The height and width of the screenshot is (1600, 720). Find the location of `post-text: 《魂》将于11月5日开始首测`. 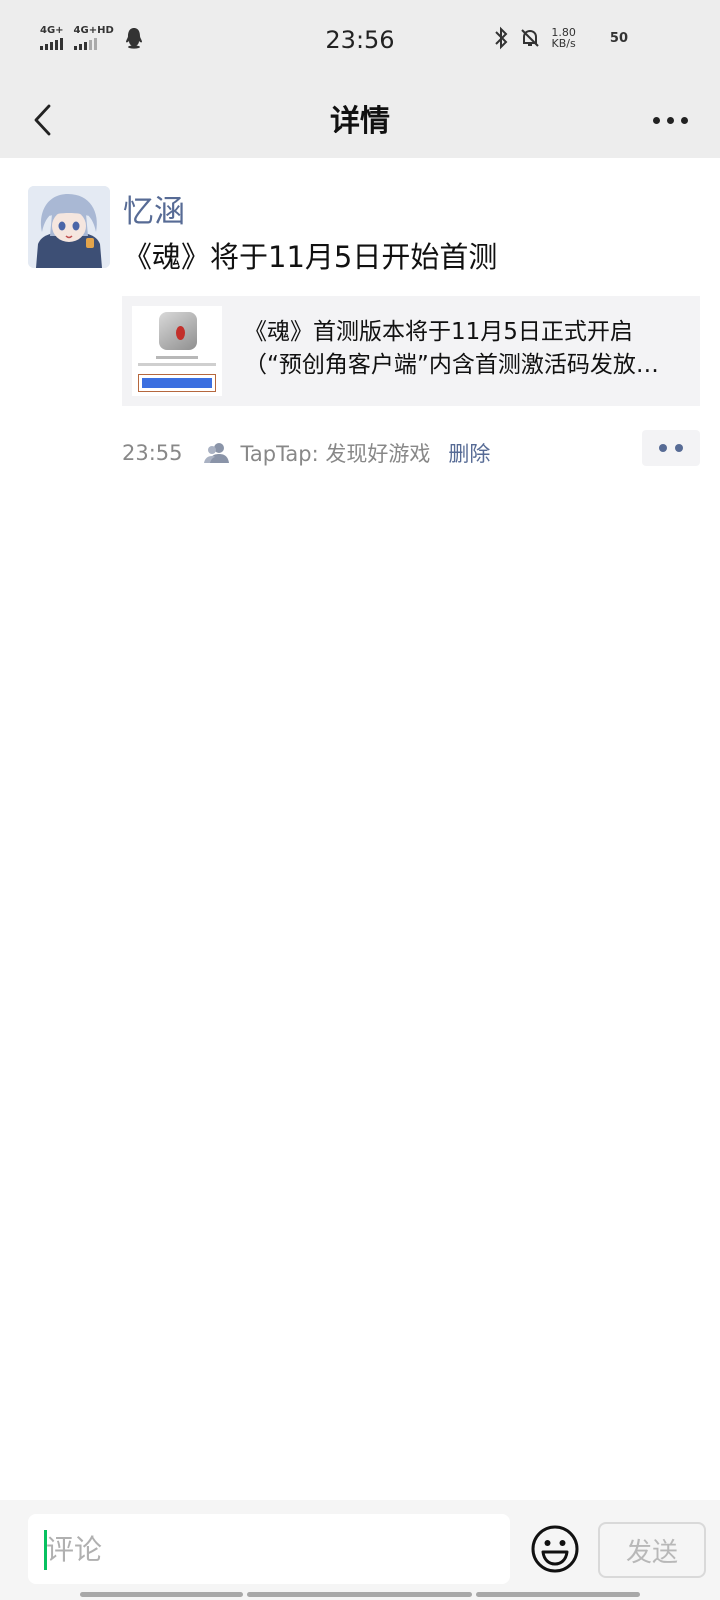

post-text: 《魂》将于11月5日开始首测 is located at coordinates (310, 257).